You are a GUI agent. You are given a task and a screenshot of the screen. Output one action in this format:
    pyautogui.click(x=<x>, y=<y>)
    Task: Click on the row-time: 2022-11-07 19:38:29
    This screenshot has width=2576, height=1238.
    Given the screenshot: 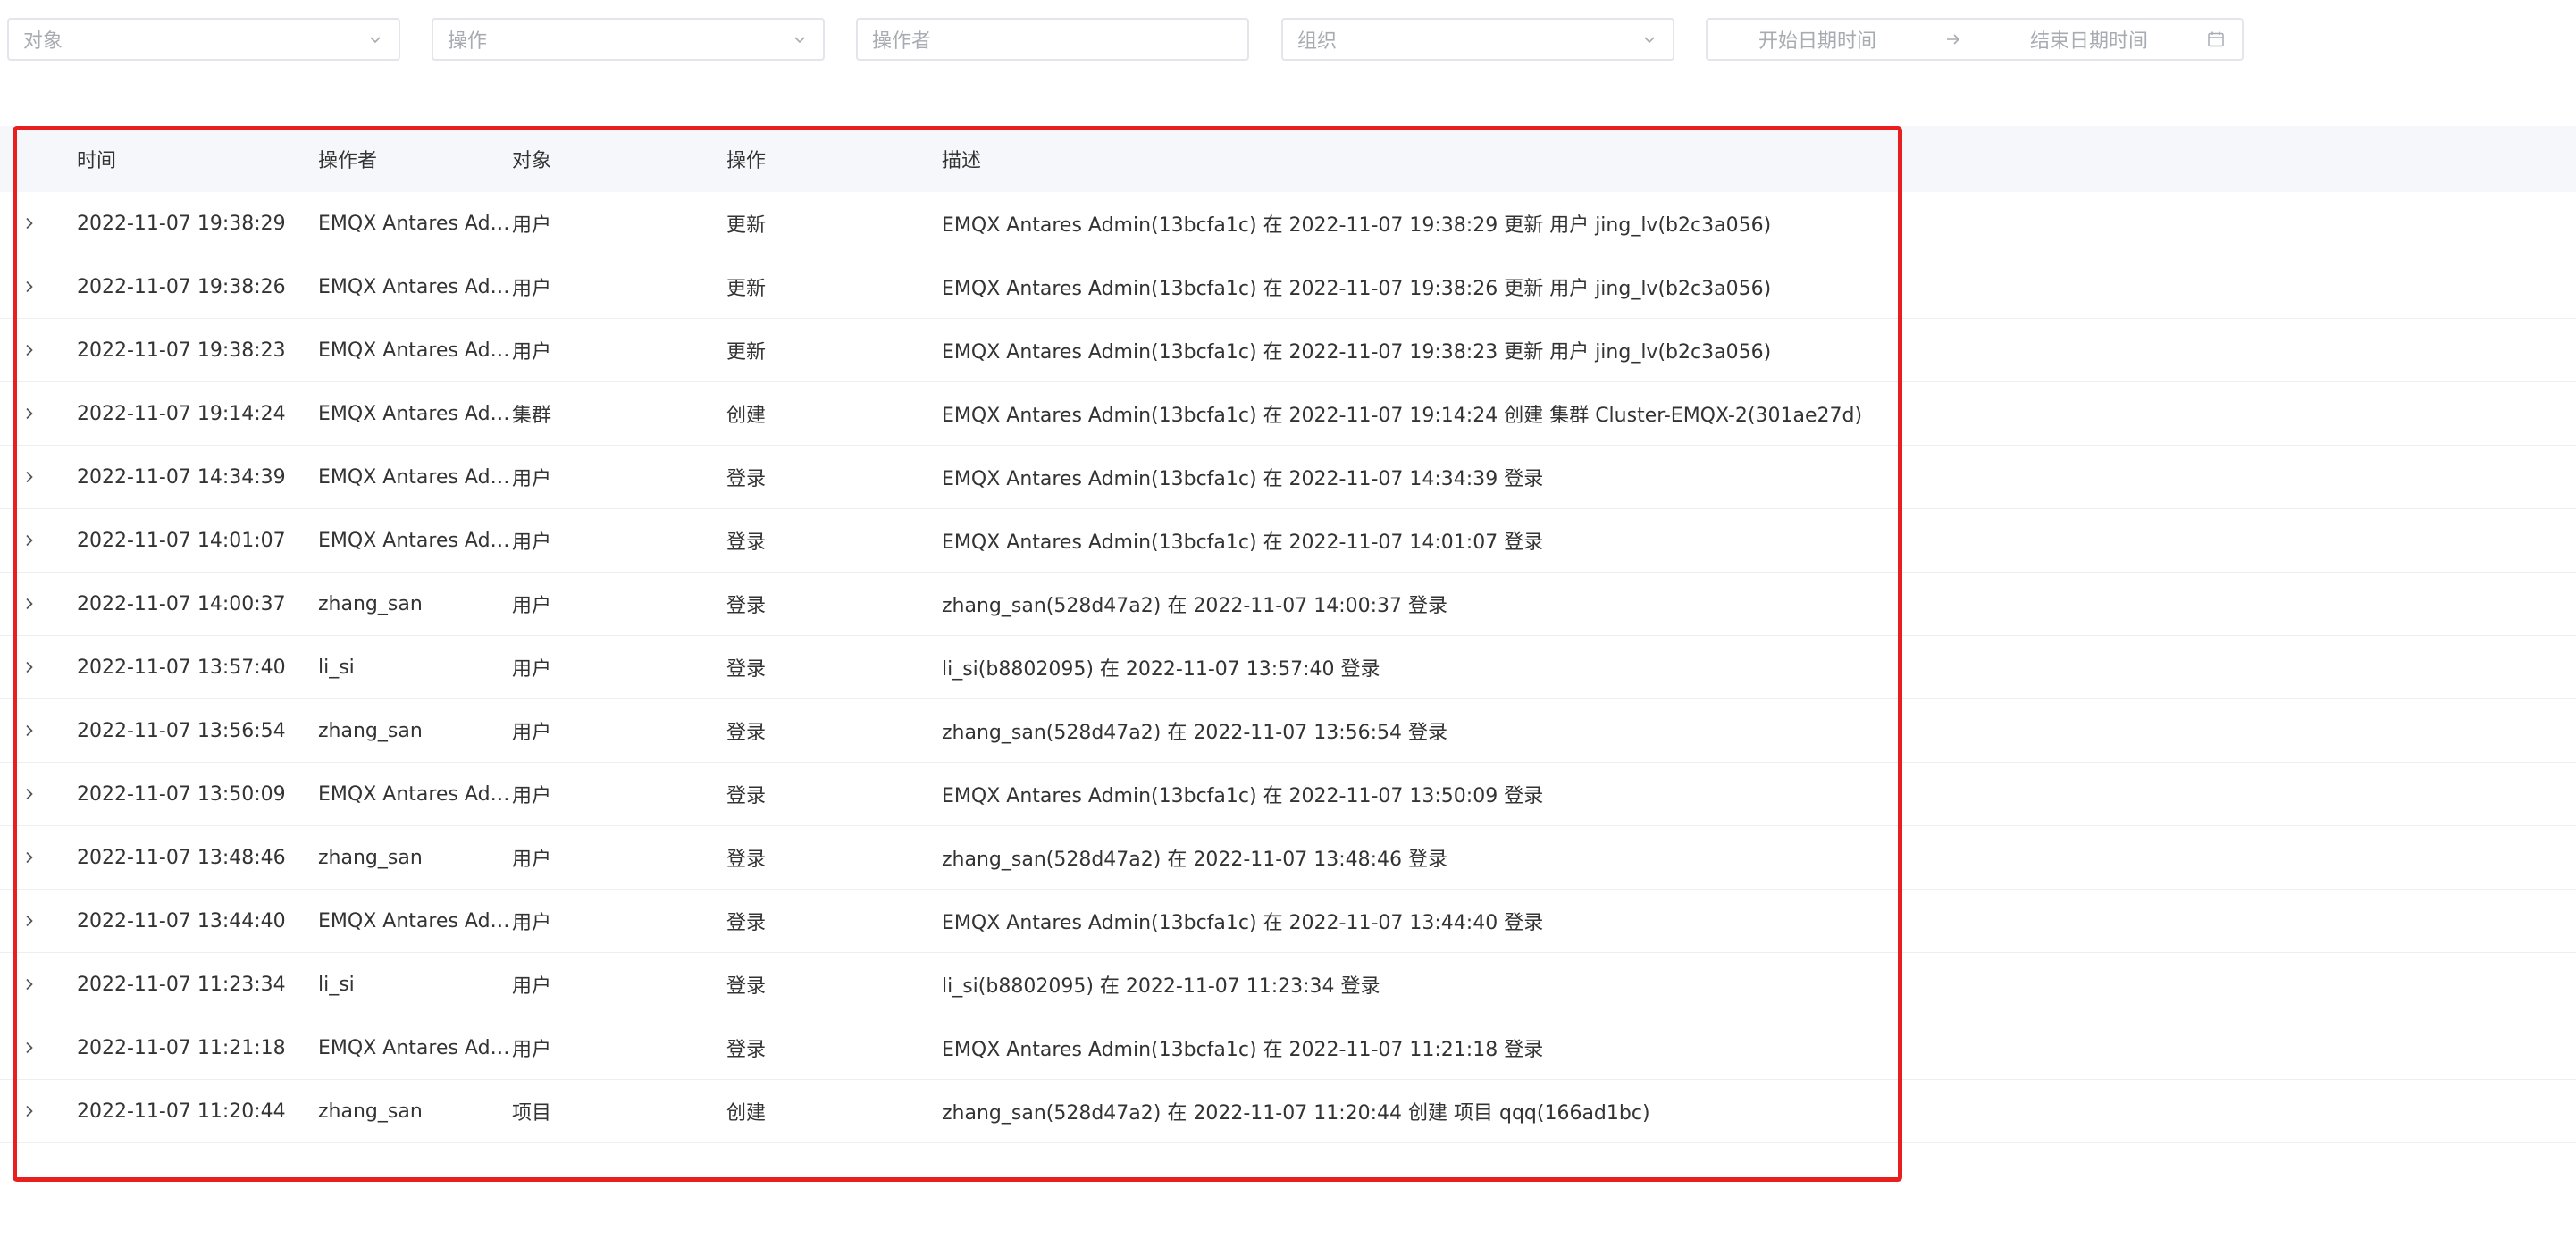 What is the action you would take?
    pyautogui.click(x=181, y=224)
    